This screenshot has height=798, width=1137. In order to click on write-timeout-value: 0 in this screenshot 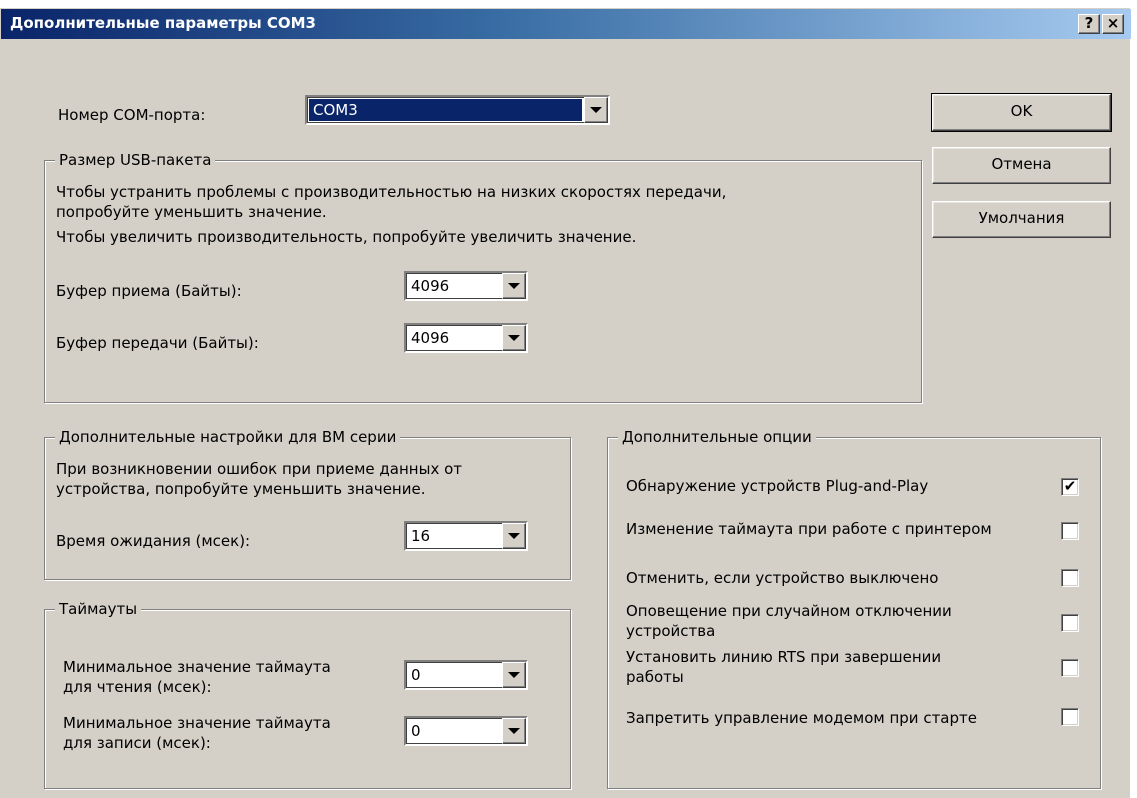, I will do `click(416, 731)`.